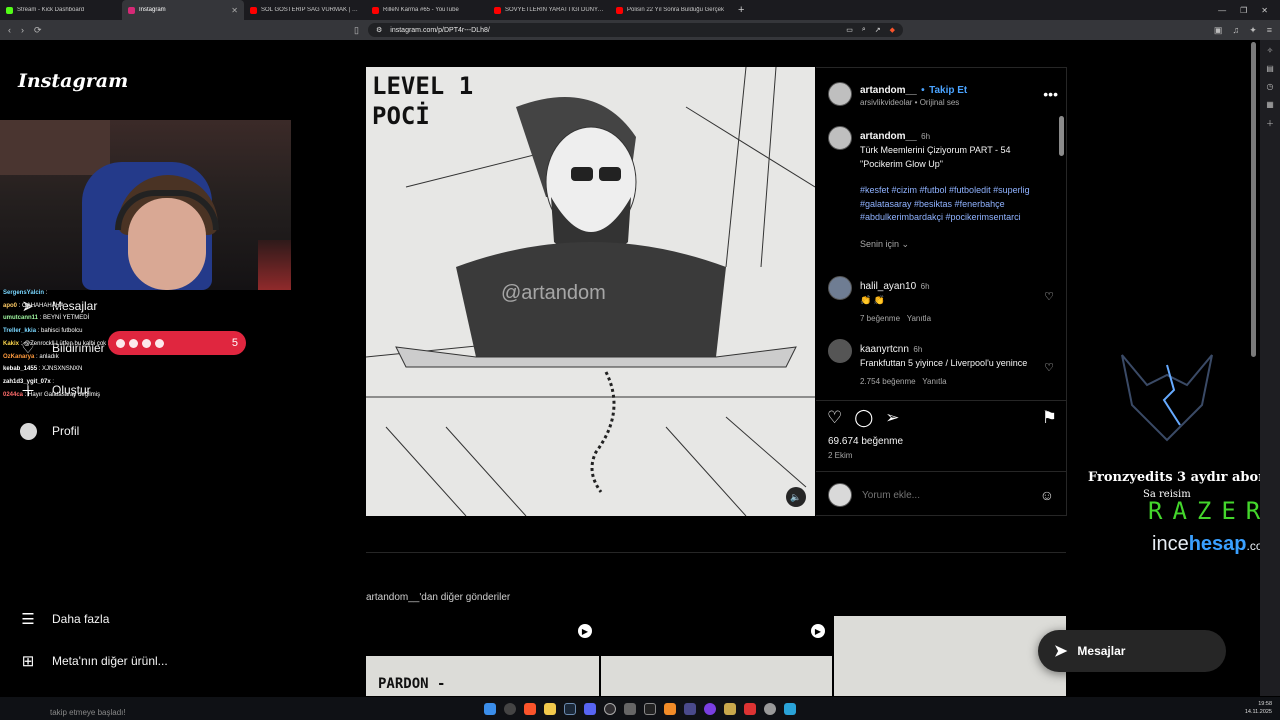 This screenshot has height=720, width=1280. What do you see at coordinates (482, 656) in the screenshot?
I see `more-post-thumb: PARDON - ▶` at bounding box center [482, 656].